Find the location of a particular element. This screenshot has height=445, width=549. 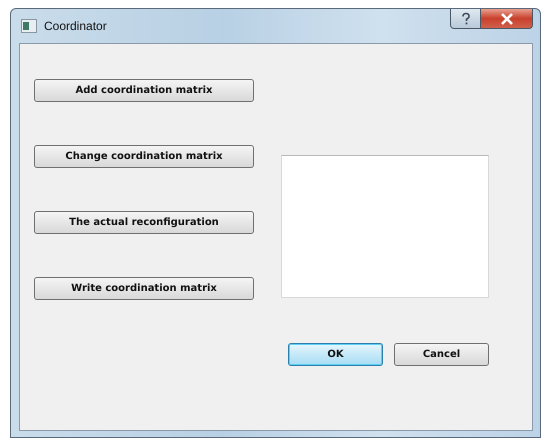

window-icon is located at coordinates (29, 26).